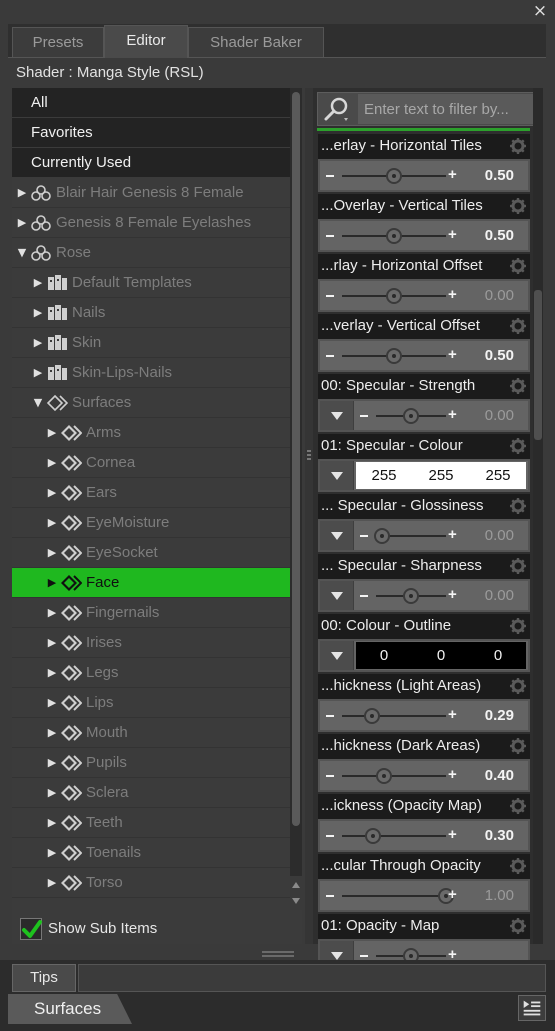  Describe the element at coordinates (441, 655) in the screenshot. I see `color-swatch: 0 0 0` at that location.